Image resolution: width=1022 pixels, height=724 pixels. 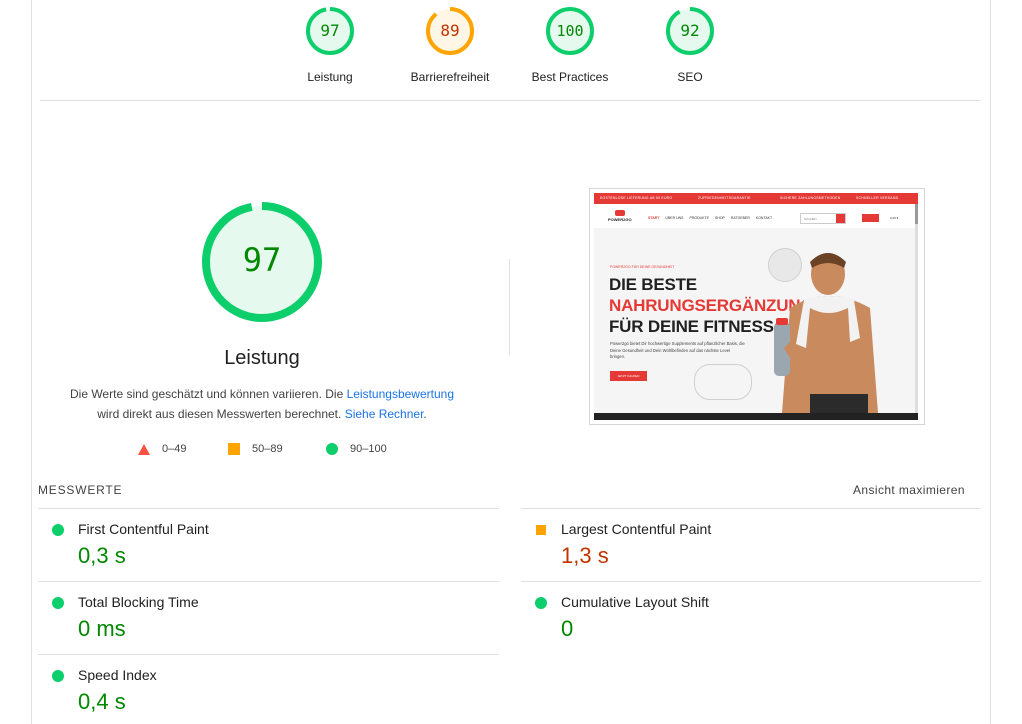 I want to click on topbar-text: ZUFRIEDENHEITSGARANTIE, so click(x=724, y=198).